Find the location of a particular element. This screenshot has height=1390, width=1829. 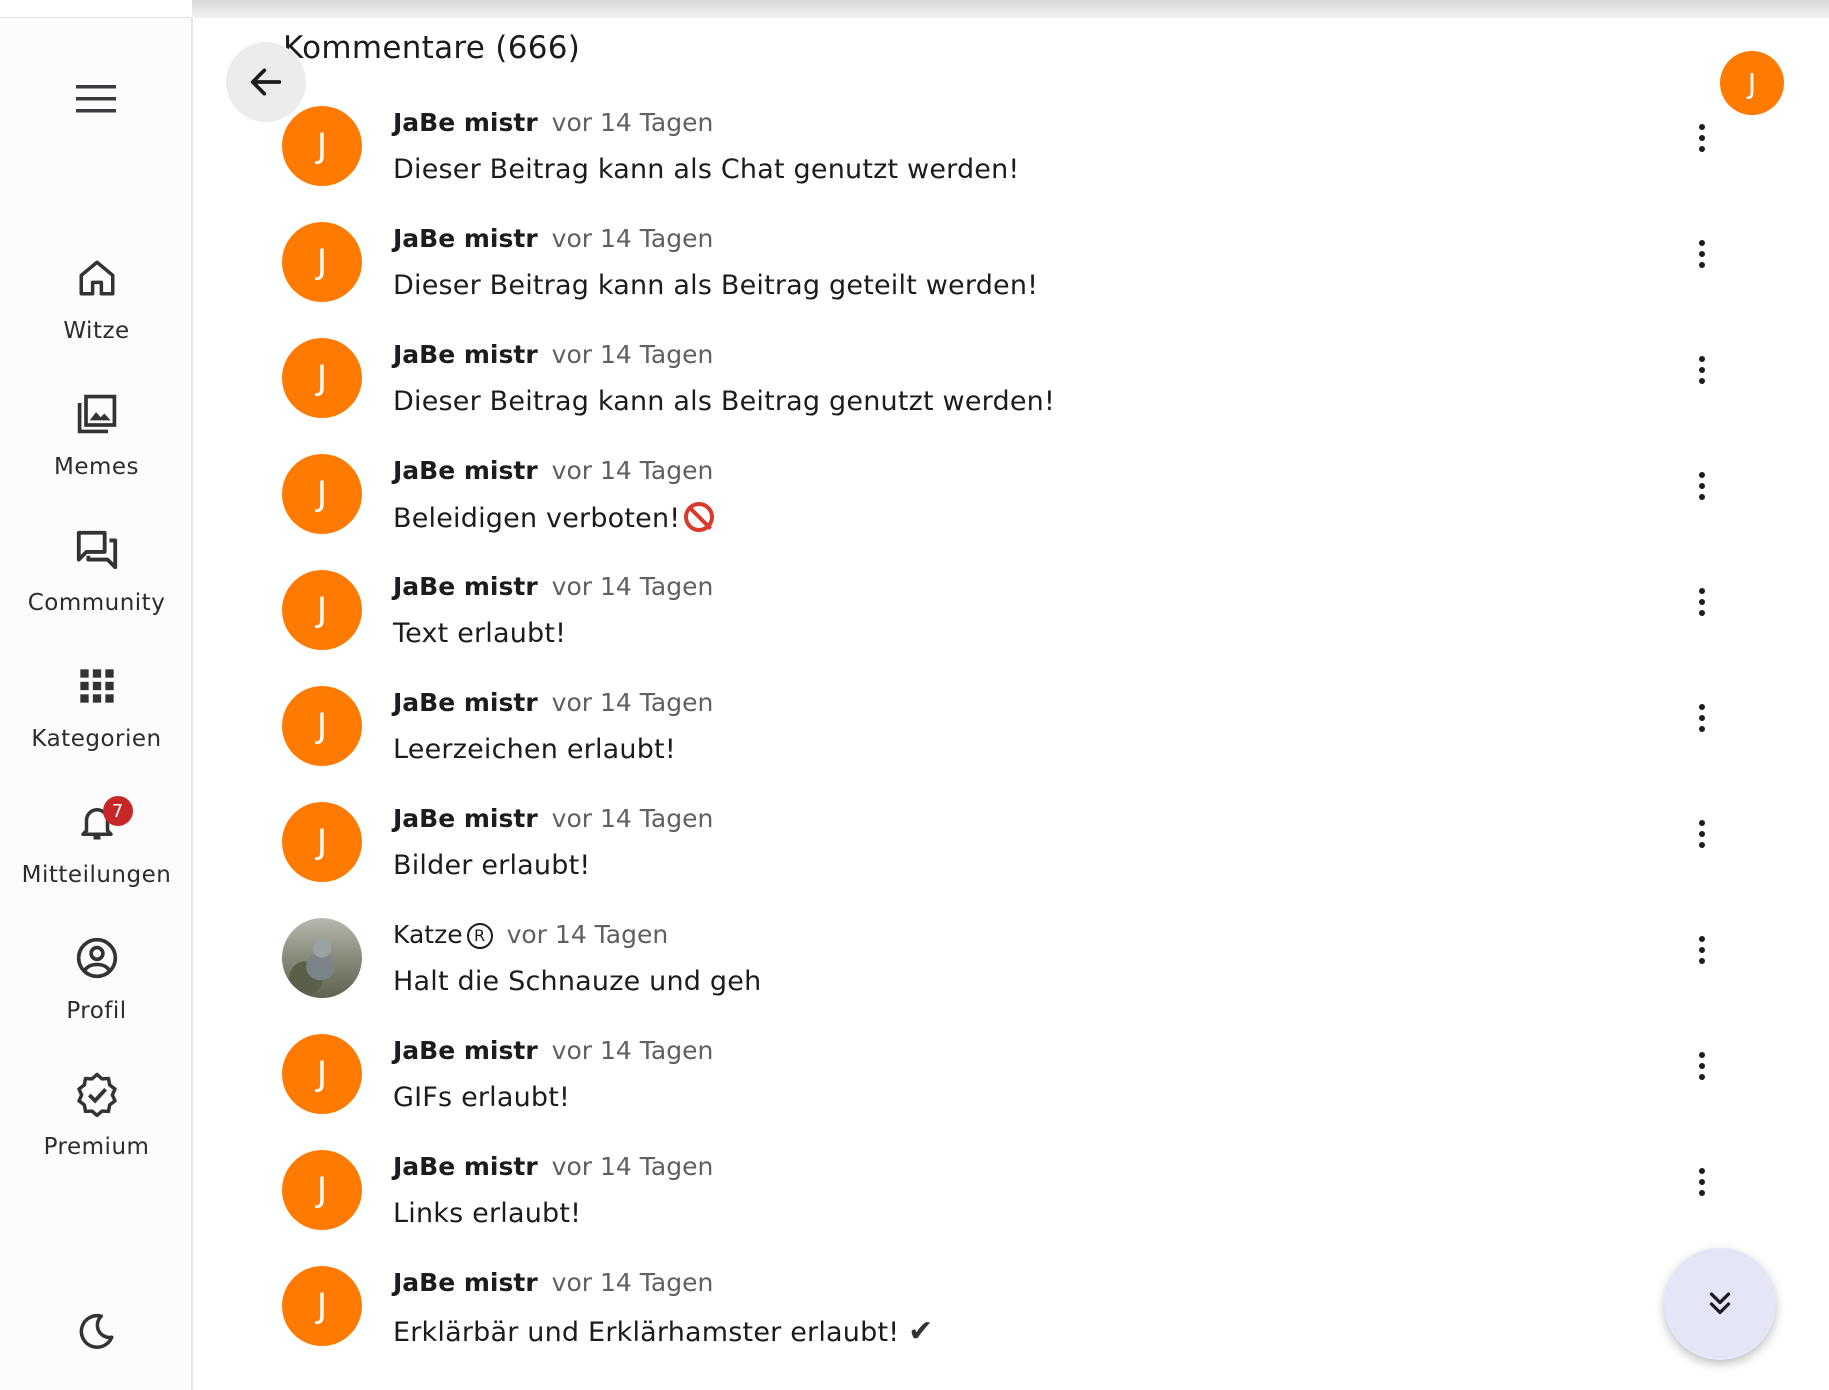

comment-text: Halt die Schnauze und geh is located at coordinates (577, 981).